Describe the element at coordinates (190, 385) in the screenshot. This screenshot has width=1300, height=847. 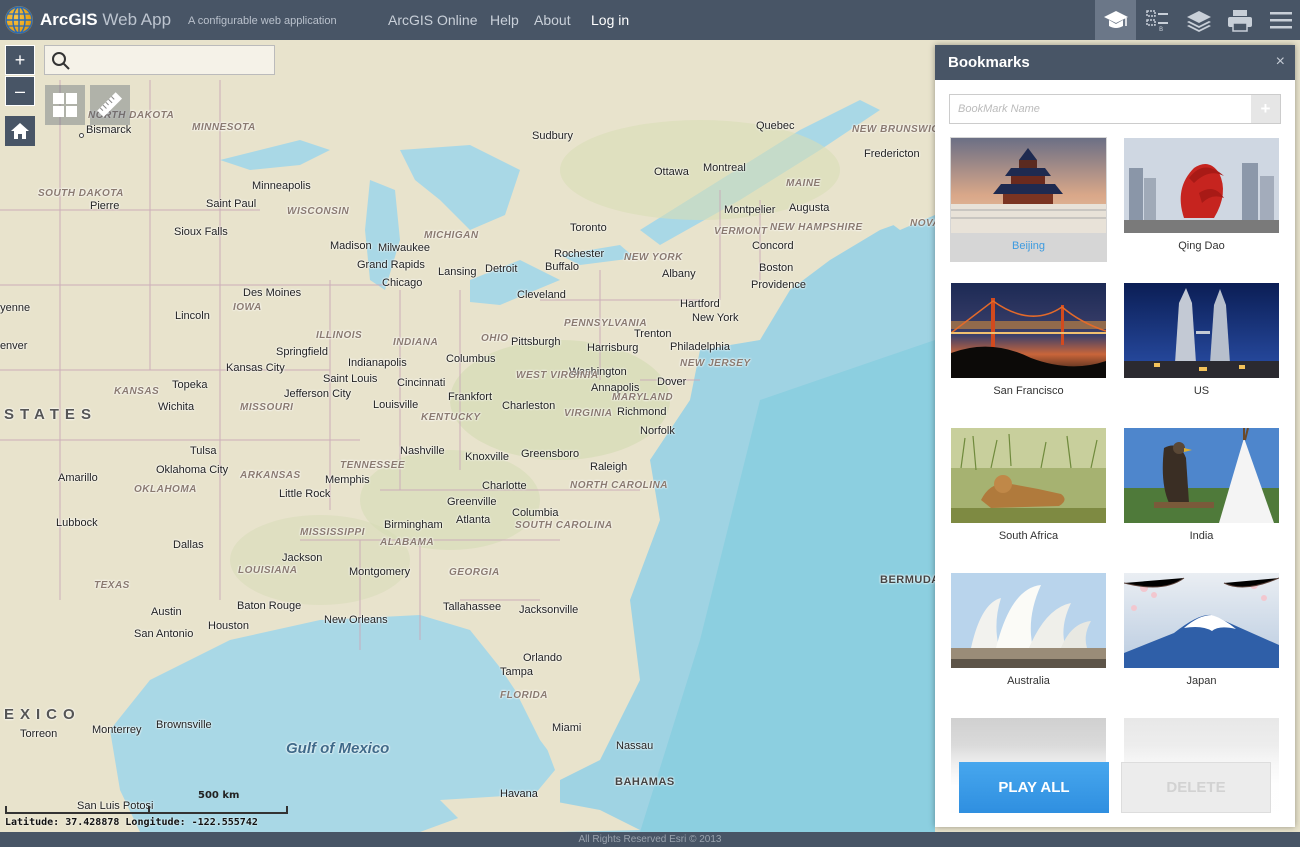
I see `city-label: Topeka` at that location.